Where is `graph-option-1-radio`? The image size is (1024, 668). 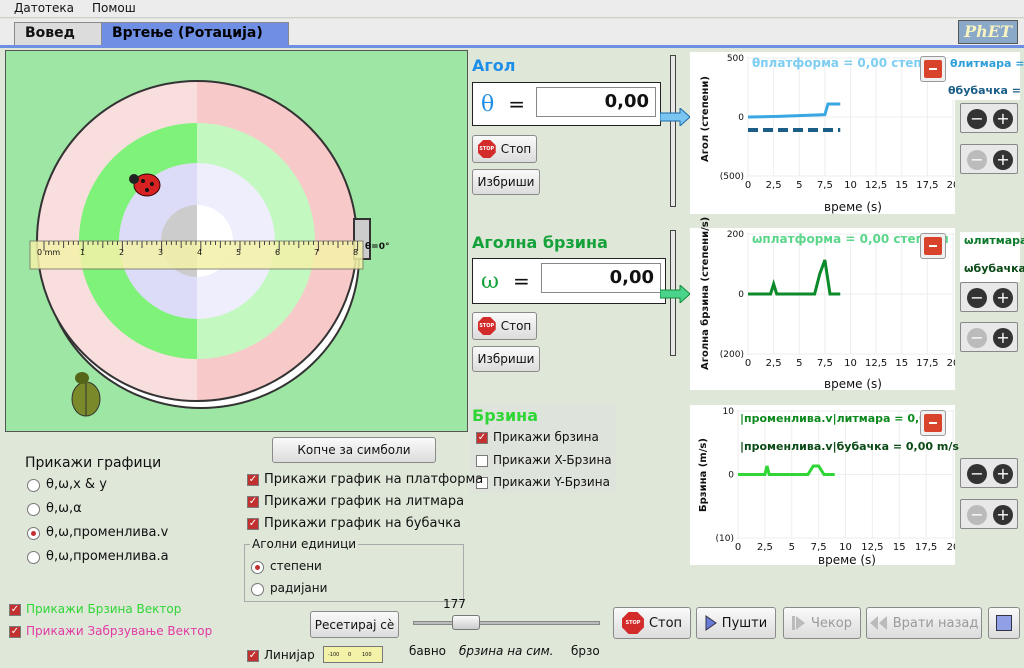 graph-option-1-radio is located at coordinates (33, 485).